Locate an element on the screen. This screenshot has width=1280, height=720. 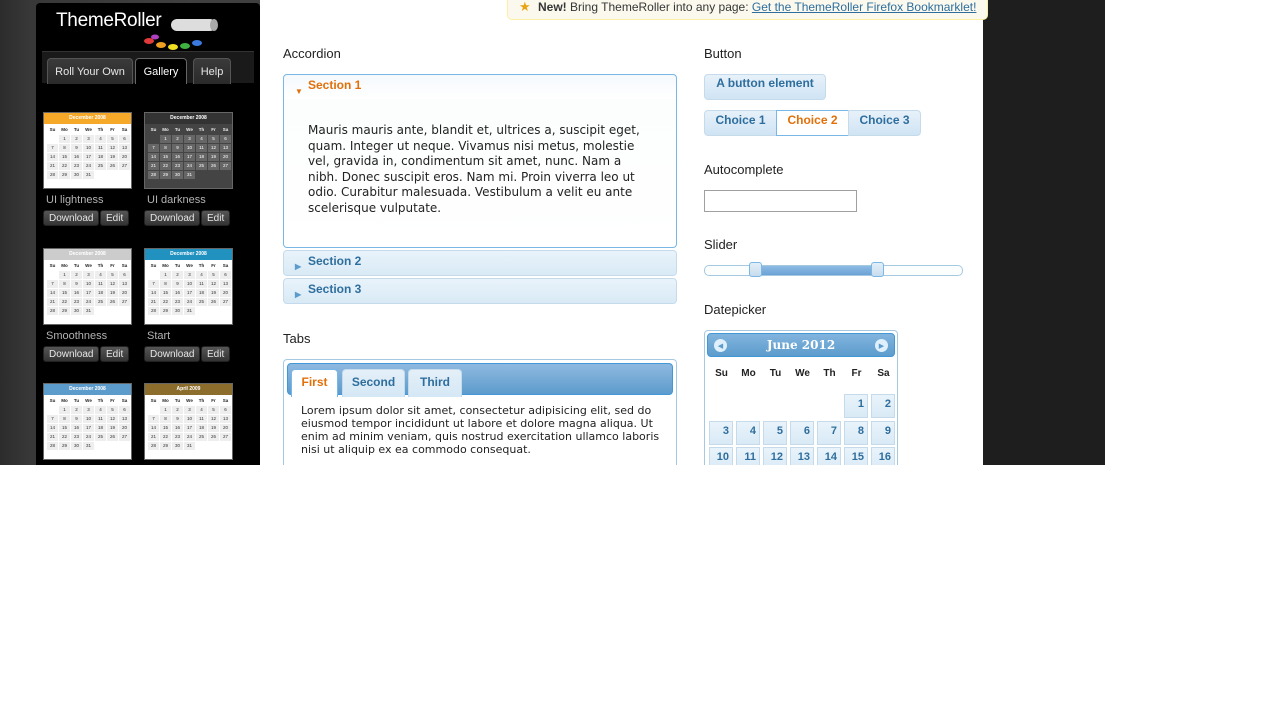
datepicker-title: Datepicker is located at coordinates (735, 309).